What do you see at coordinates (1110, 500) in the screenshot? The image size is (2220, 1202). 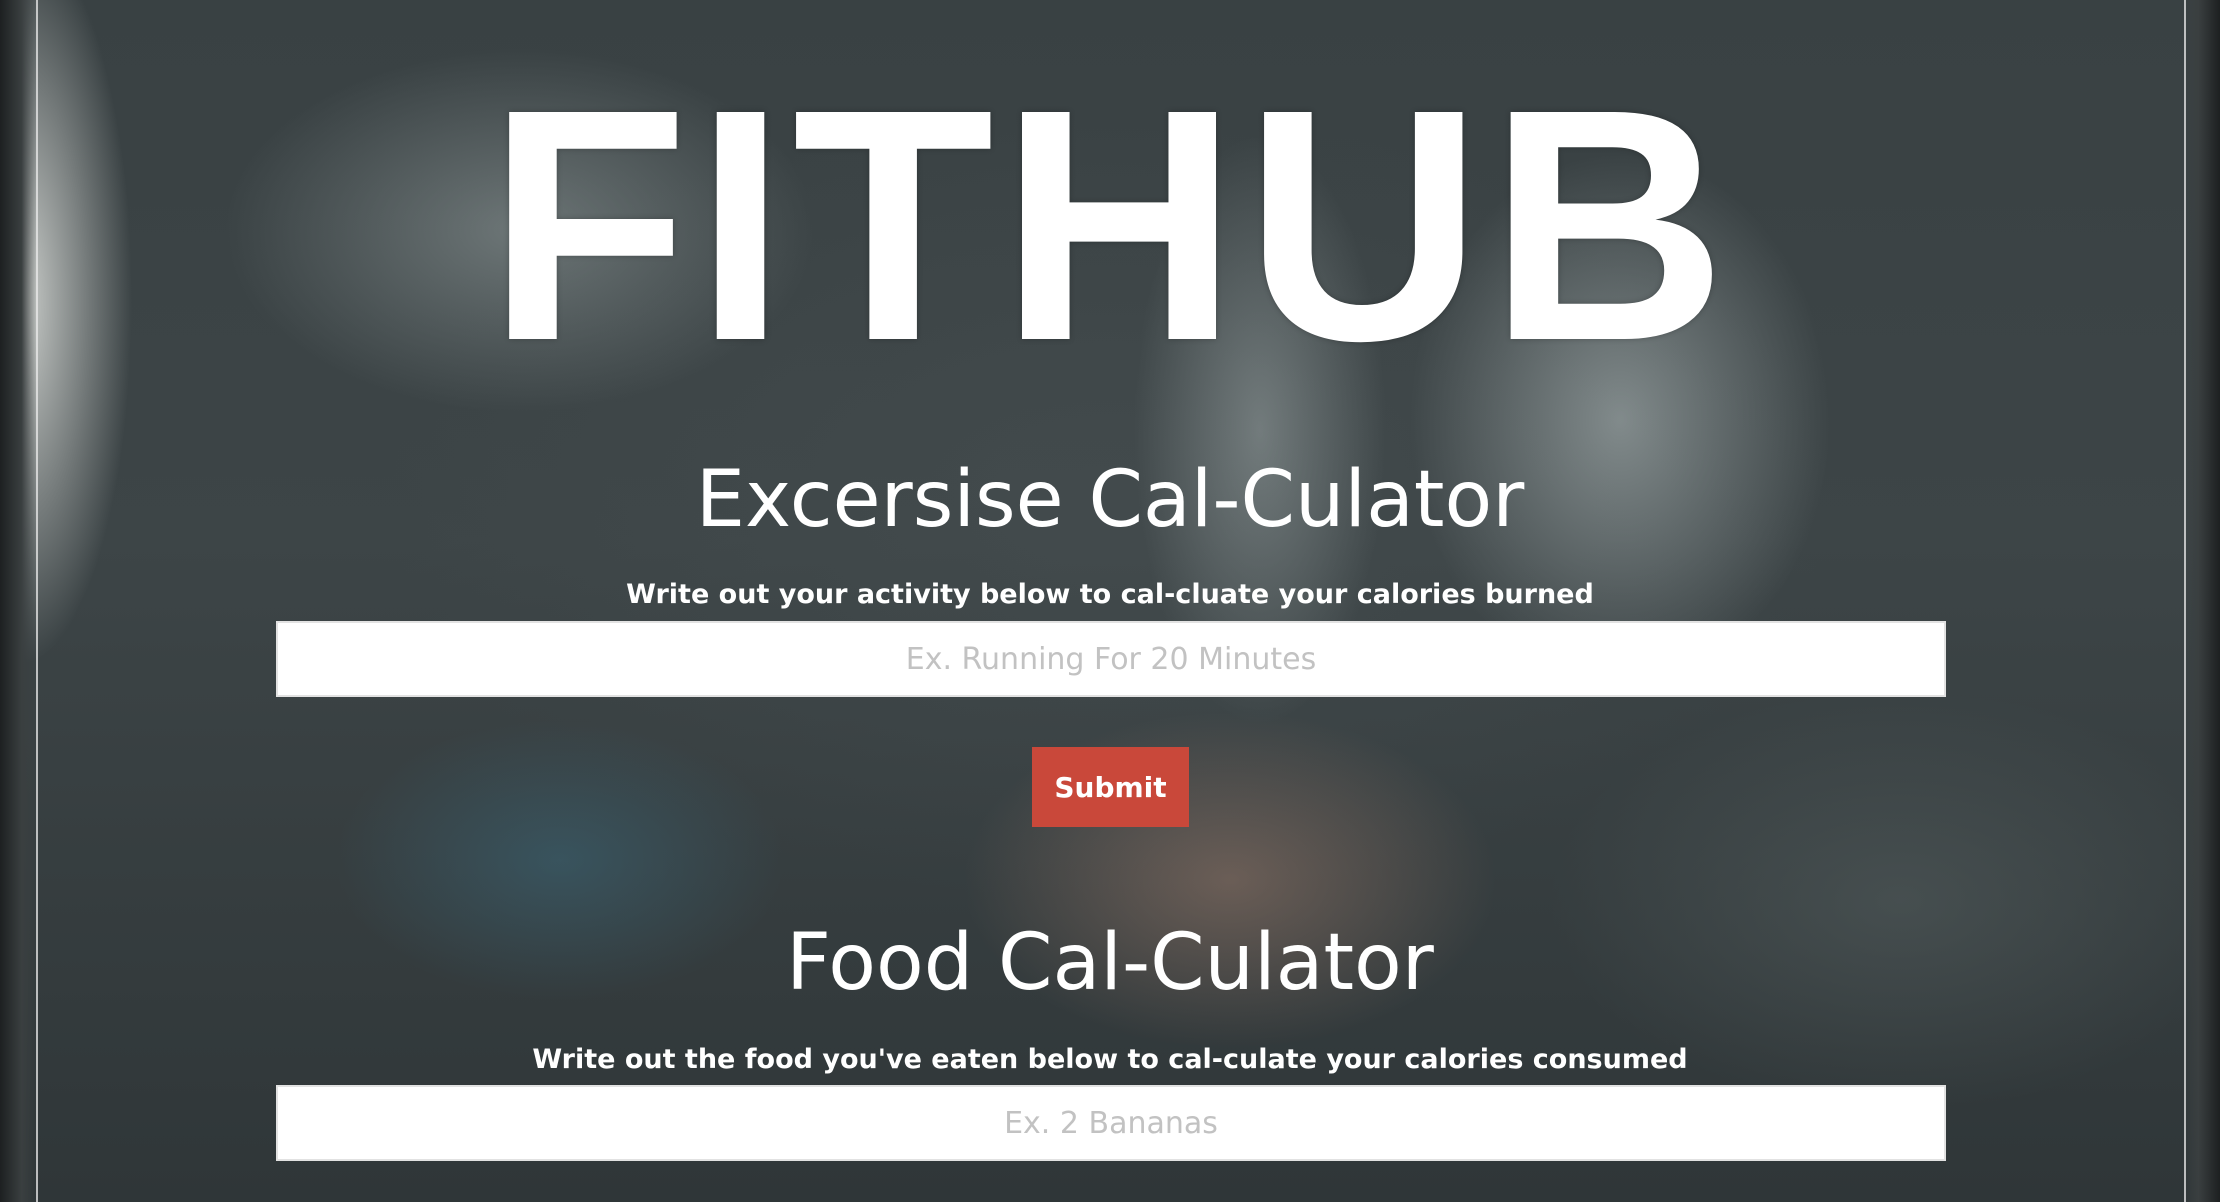 I see `exercise-calculator-title: Excersise Cal-Culator` at bounding box center [1110, 500].